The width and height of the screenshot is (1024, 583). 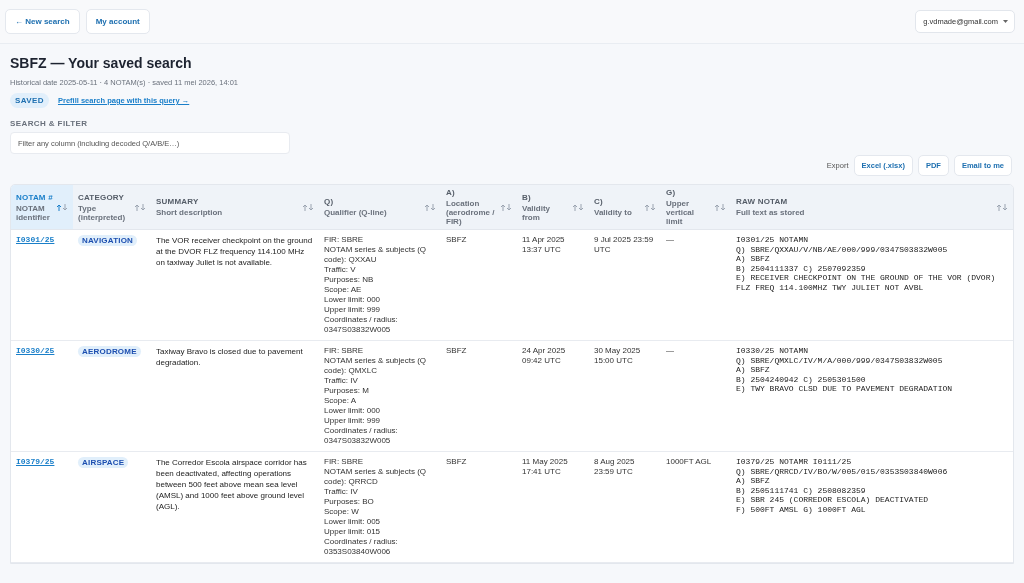 I want to click on column-header: RAW NOTAM Full text as stored, so click(x=872, y=207).